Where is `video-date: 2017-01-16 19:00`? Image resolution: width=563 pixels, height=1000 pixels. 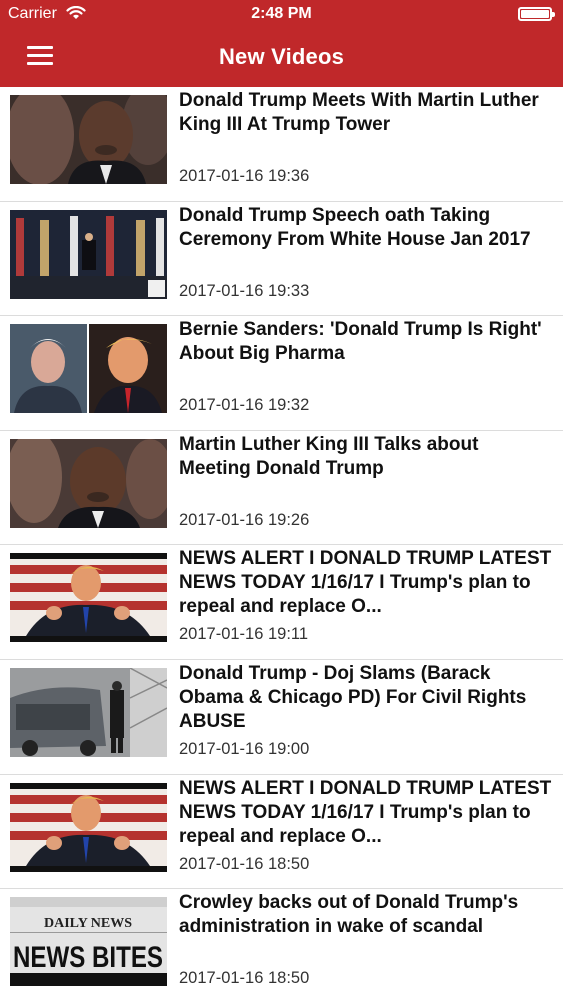
video-date: 2017-01-16 19:00 is located at coordinates (244, 748).